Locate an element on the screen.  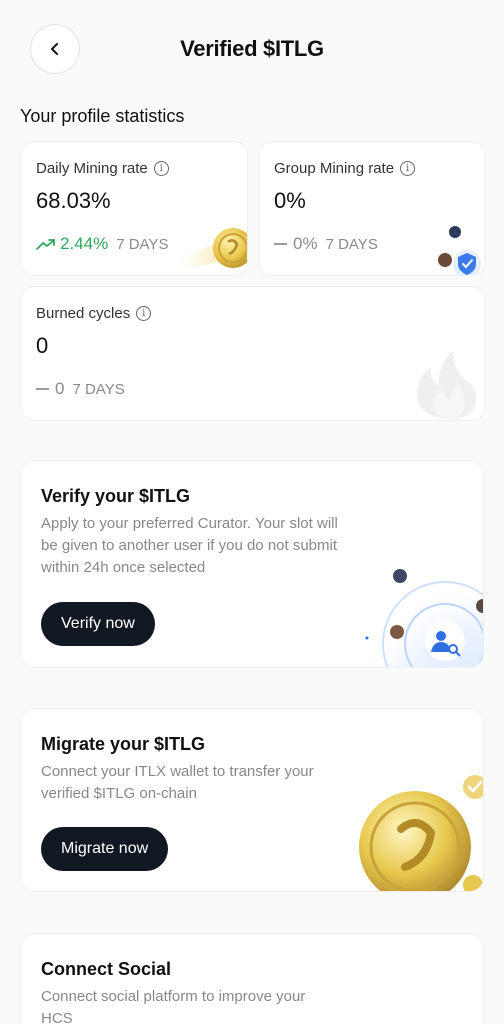
group-shield-icon is located at coordinates (459, 250).